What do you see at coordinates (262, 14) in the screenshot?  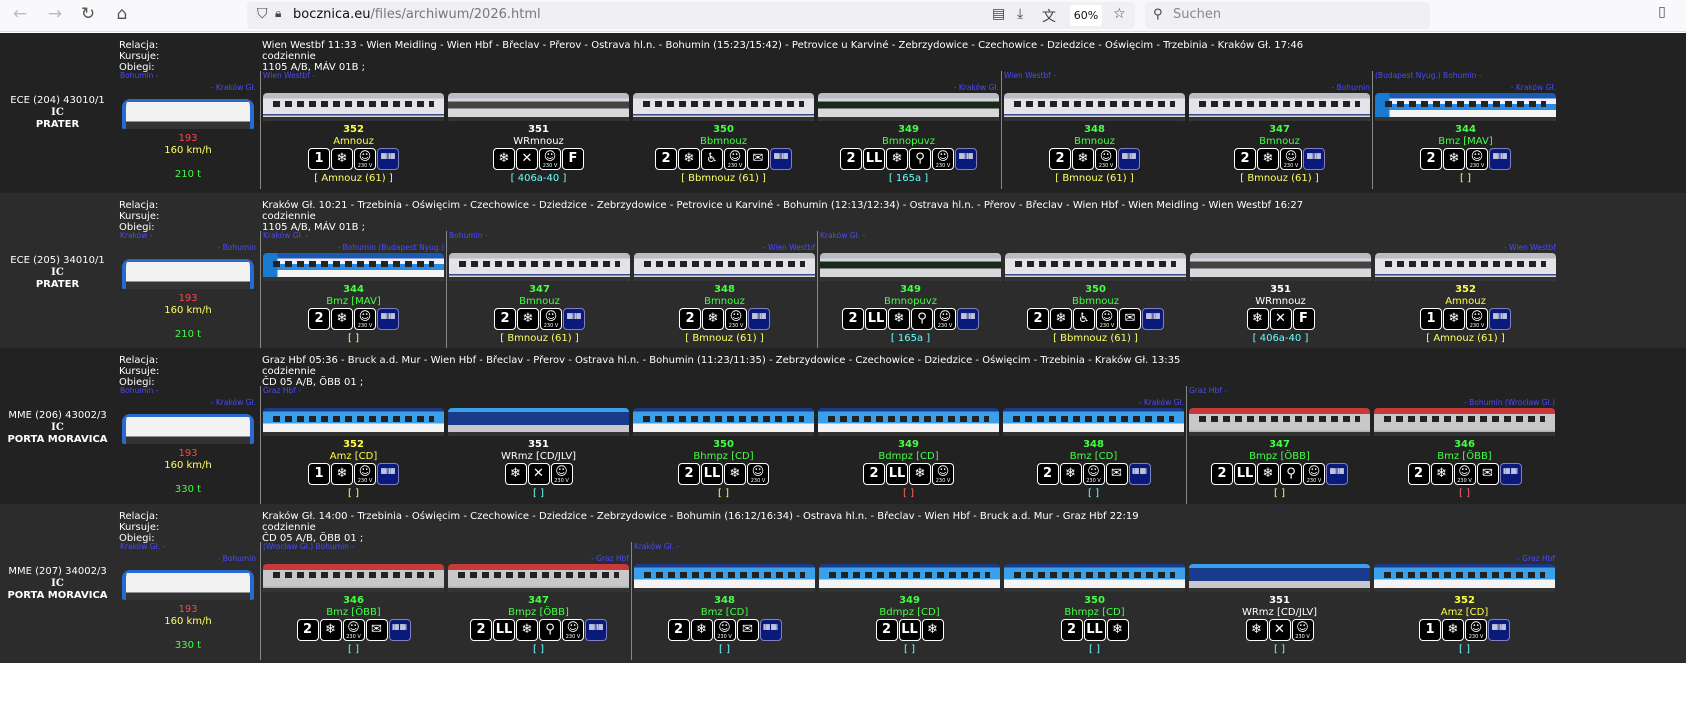 I see `shield-icon: ⛉` at bounding box center [262, 14].